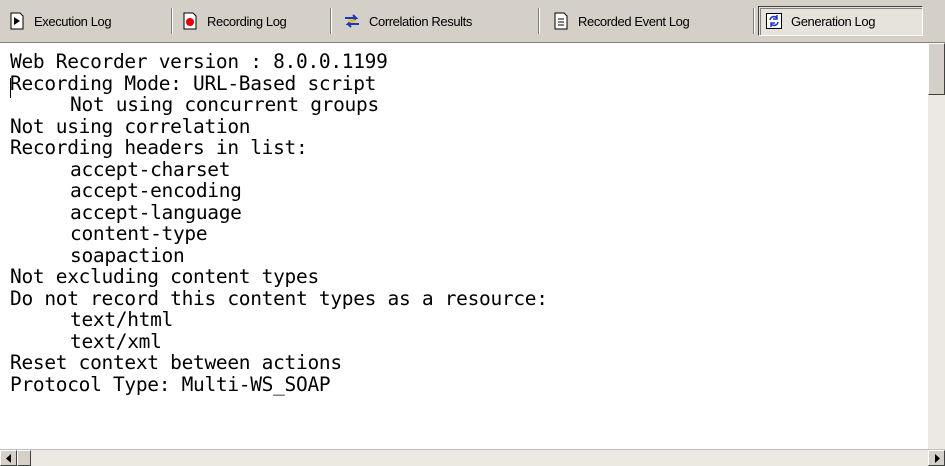 This screenshot has height=466, width=945. I want to click on scroll-left-button, so click(8, 458).